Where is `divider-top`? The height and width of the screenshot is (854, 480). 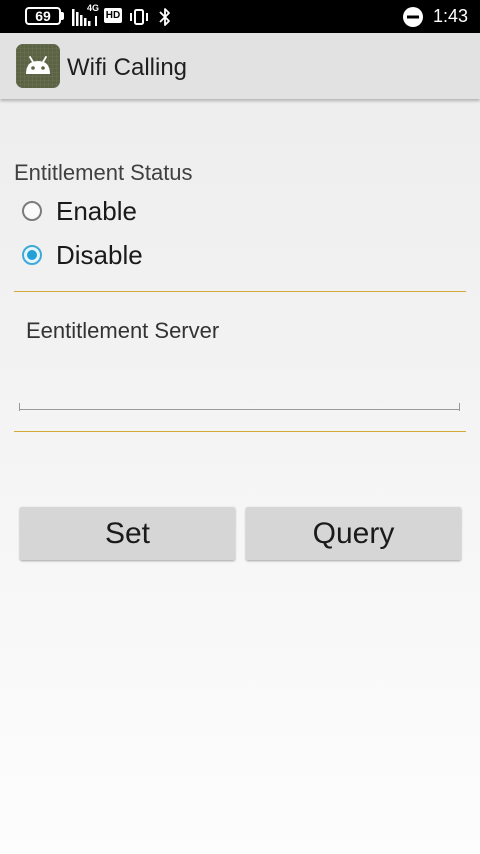 divider-top is located at coordinates (240, 291).